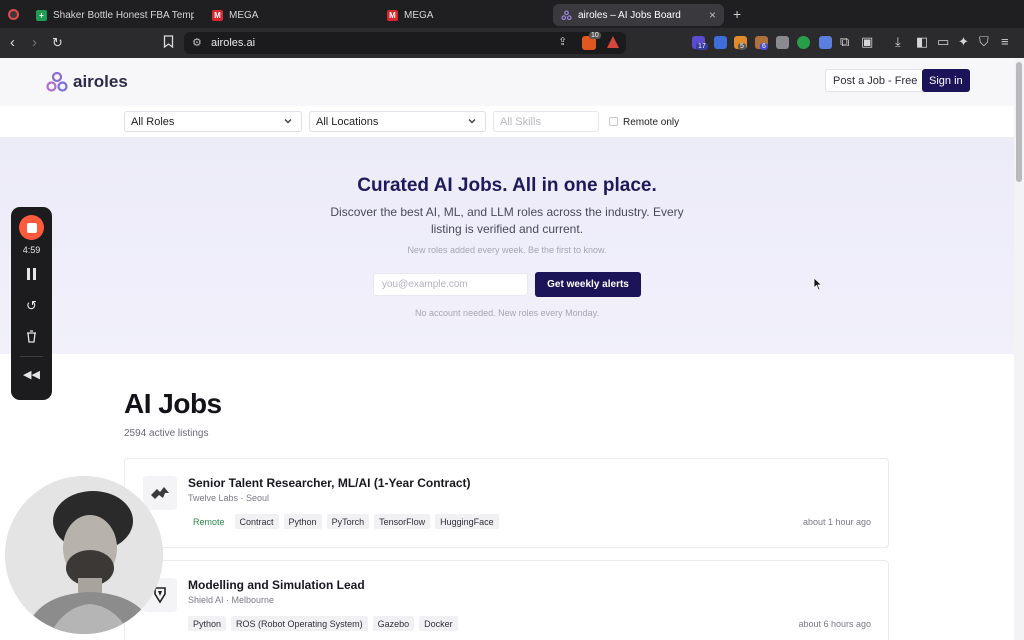 Image resolution: width=1024 pixels, height=640 pixels. I want to click on tab-title: Shaker Bottle Honest FBA Templat, so click(123, 15).